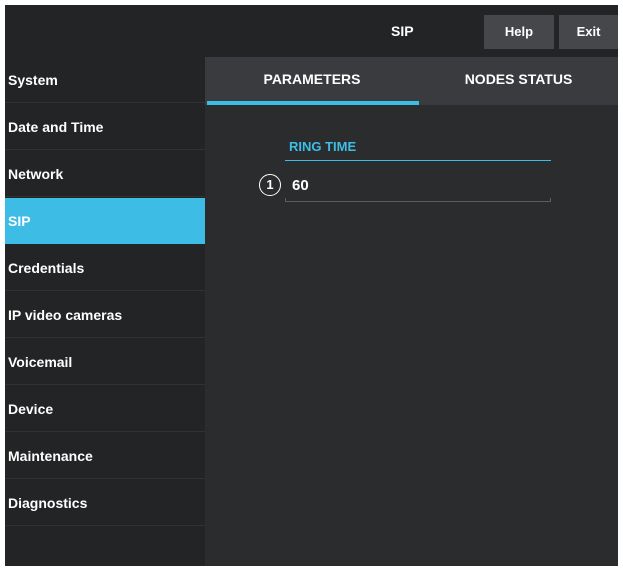 This screenshot has height=571, width=623. I want to click on sidebar-item-system: System, so click(105, 80).